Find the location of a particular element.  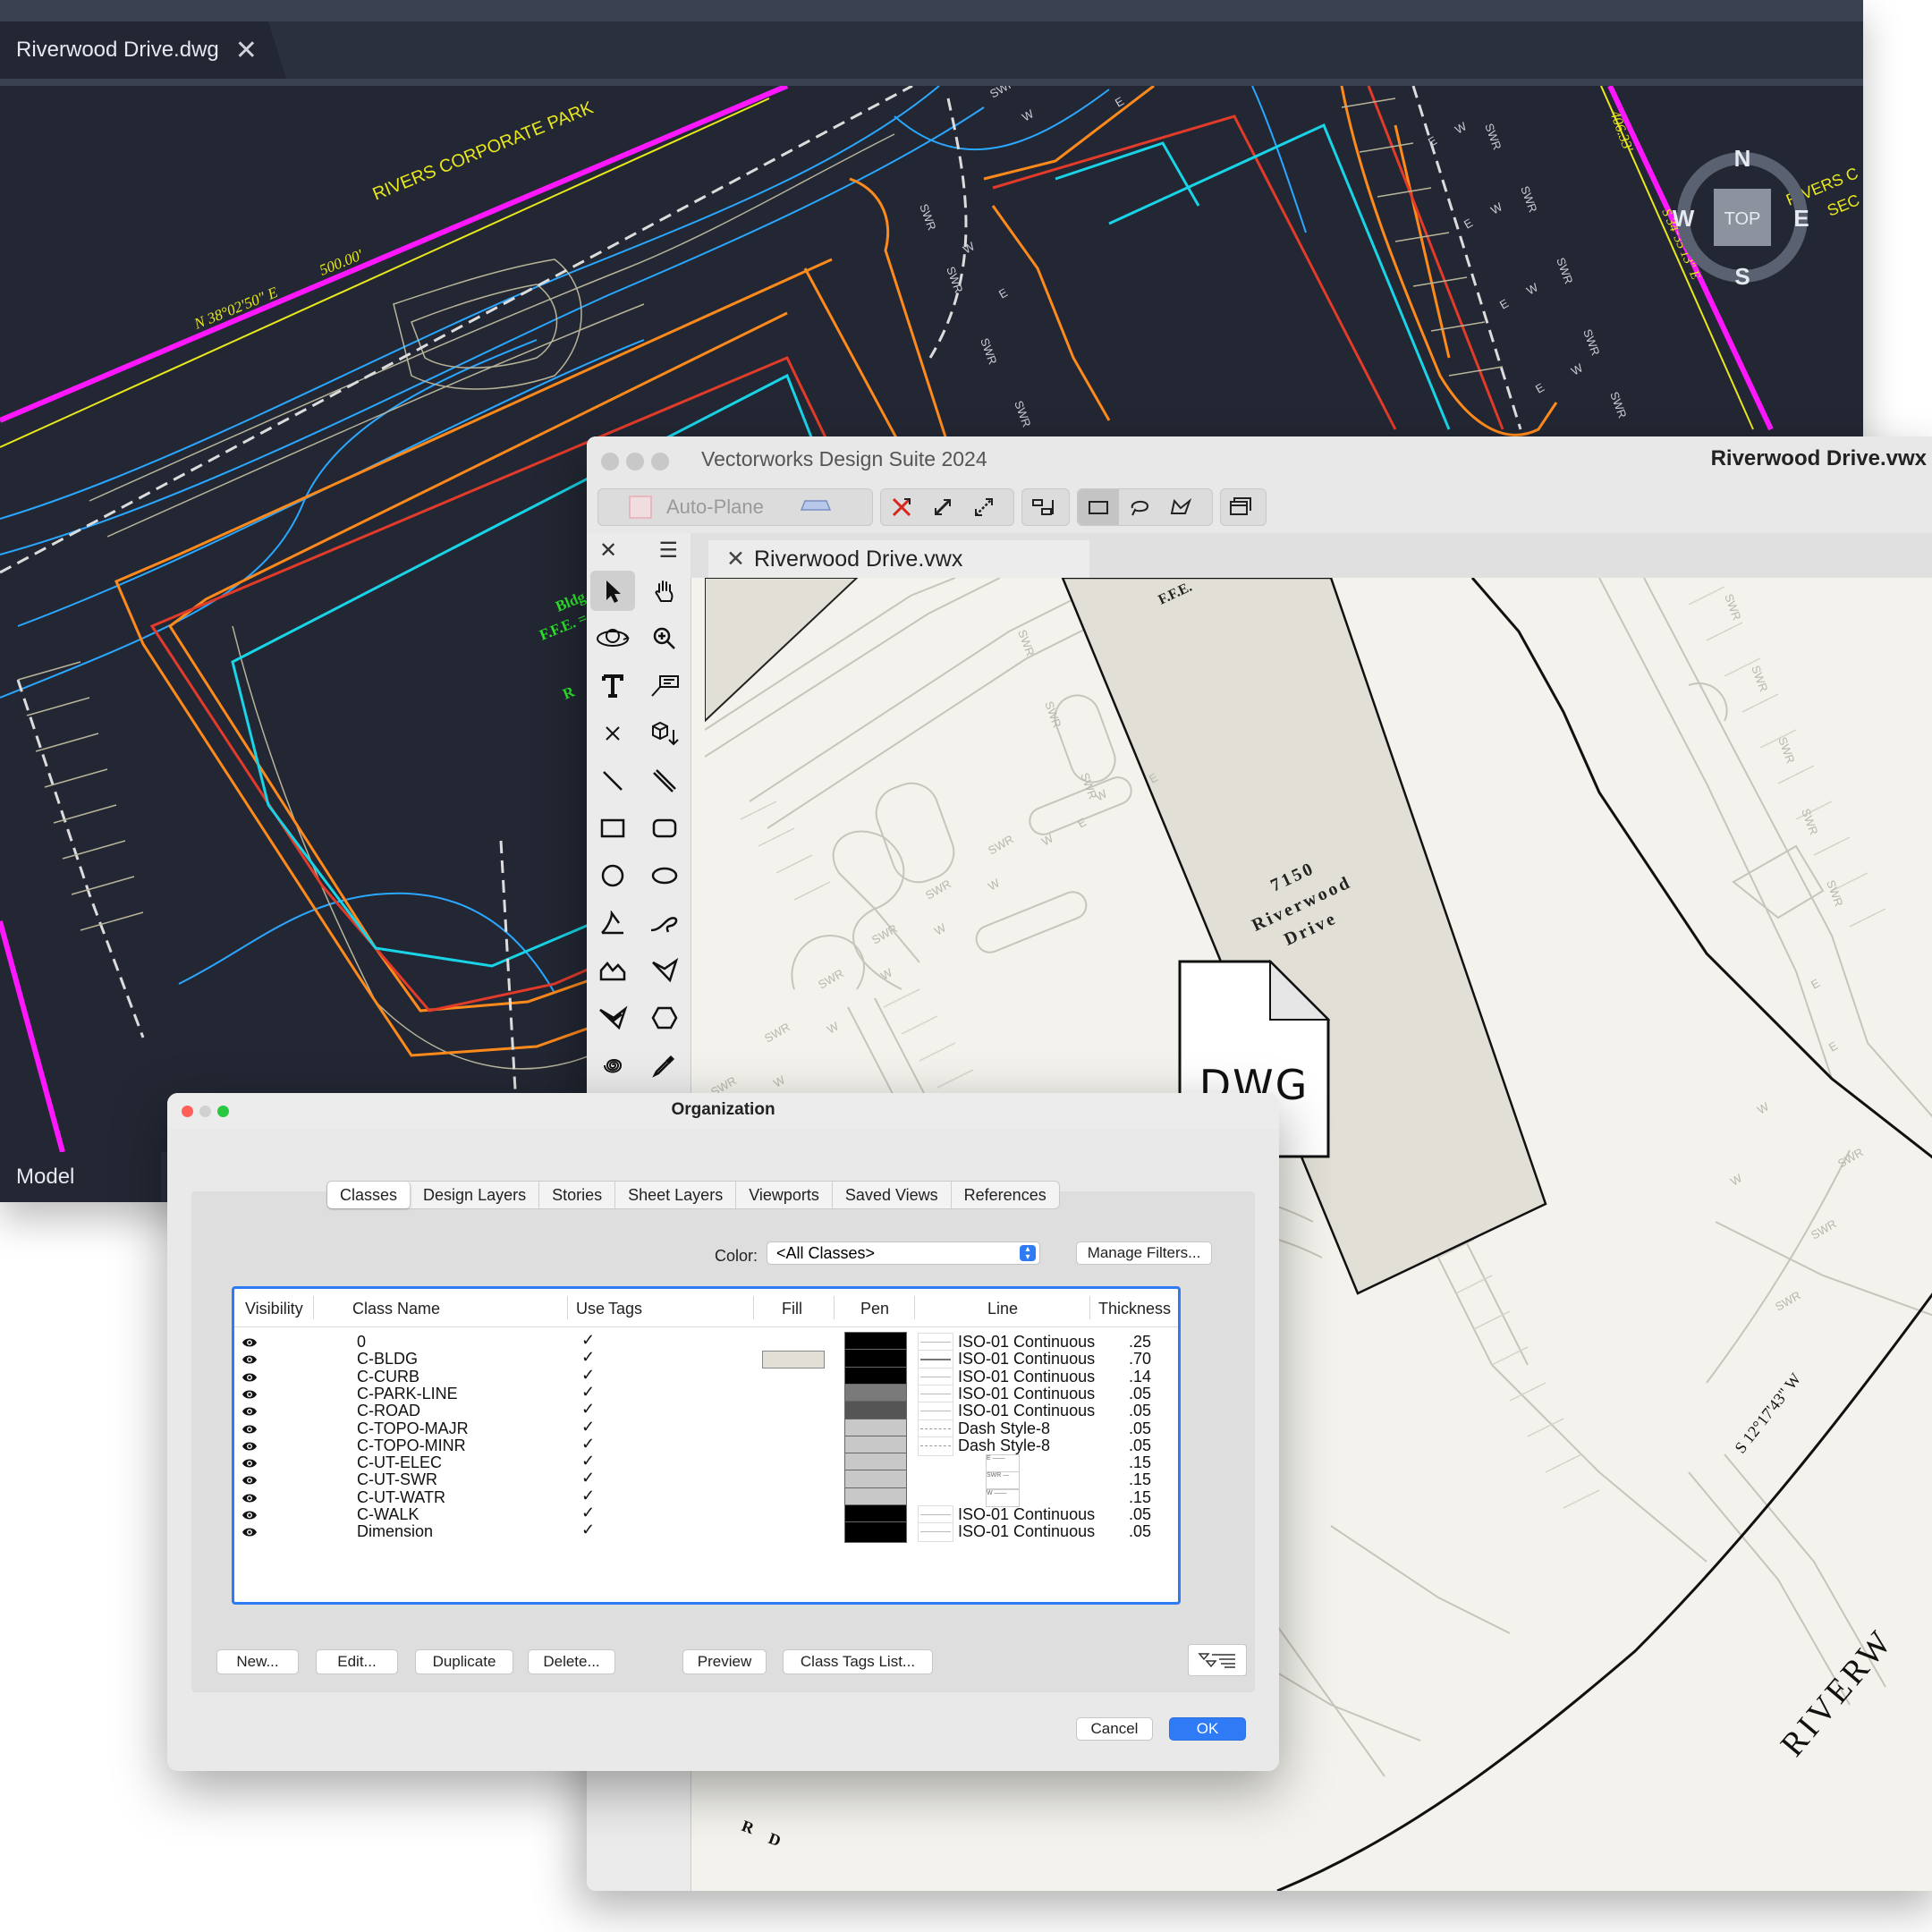

regular-polygon-tool-icon is located at coordinates (665, 1017).